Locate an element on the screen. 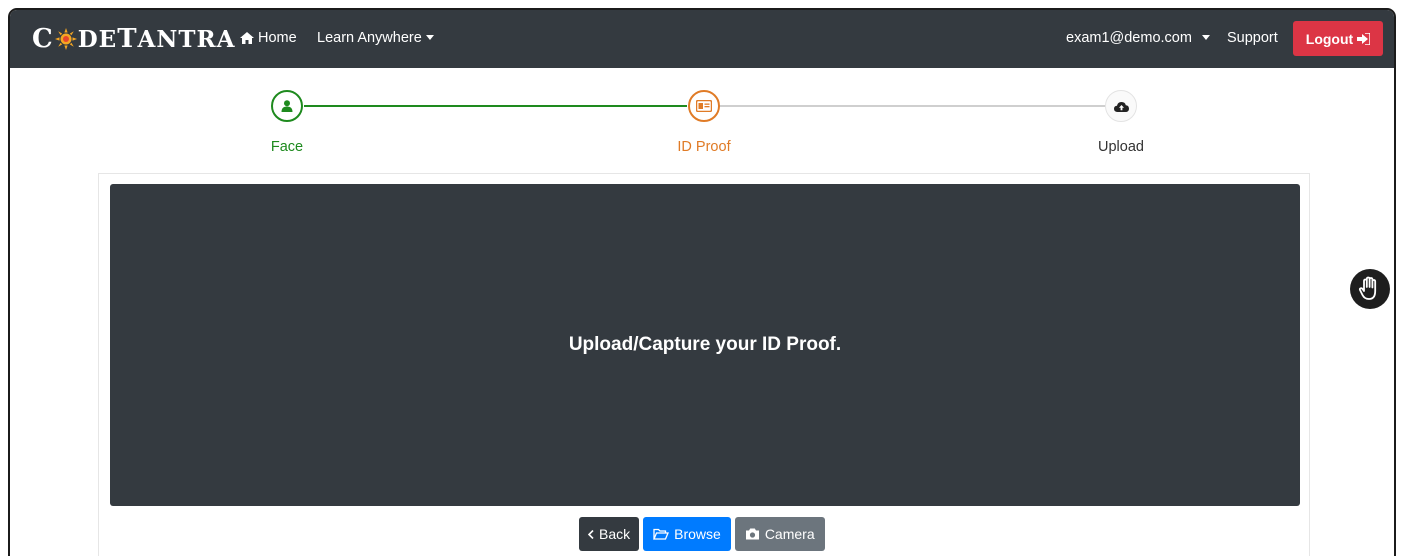 This screenshot has width=1403, height=556. back-button: Back is located at coordinates (609, 534).